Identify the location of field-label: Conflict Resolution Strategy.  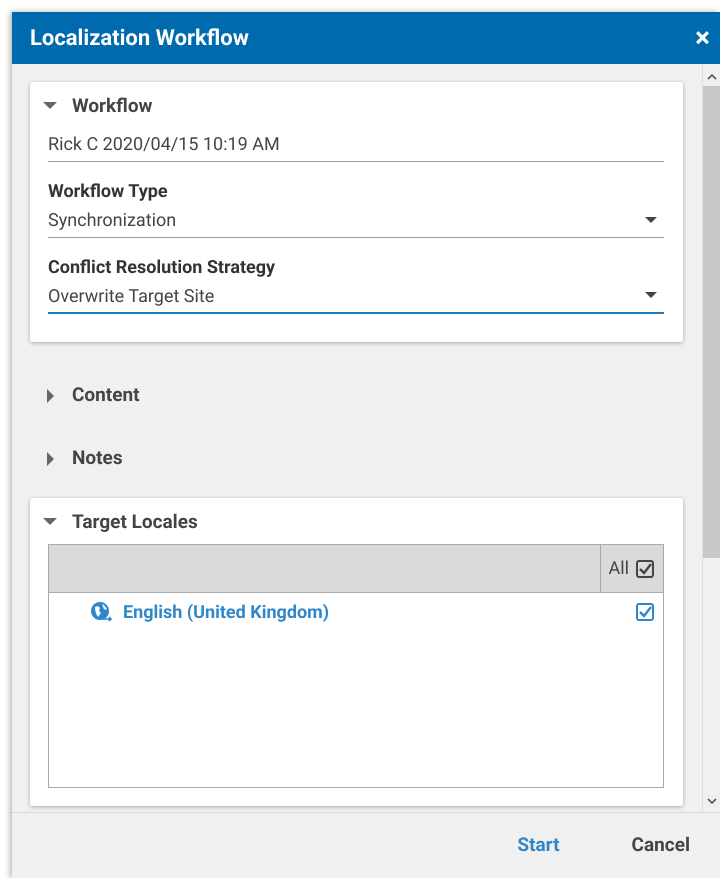
(162, 268).